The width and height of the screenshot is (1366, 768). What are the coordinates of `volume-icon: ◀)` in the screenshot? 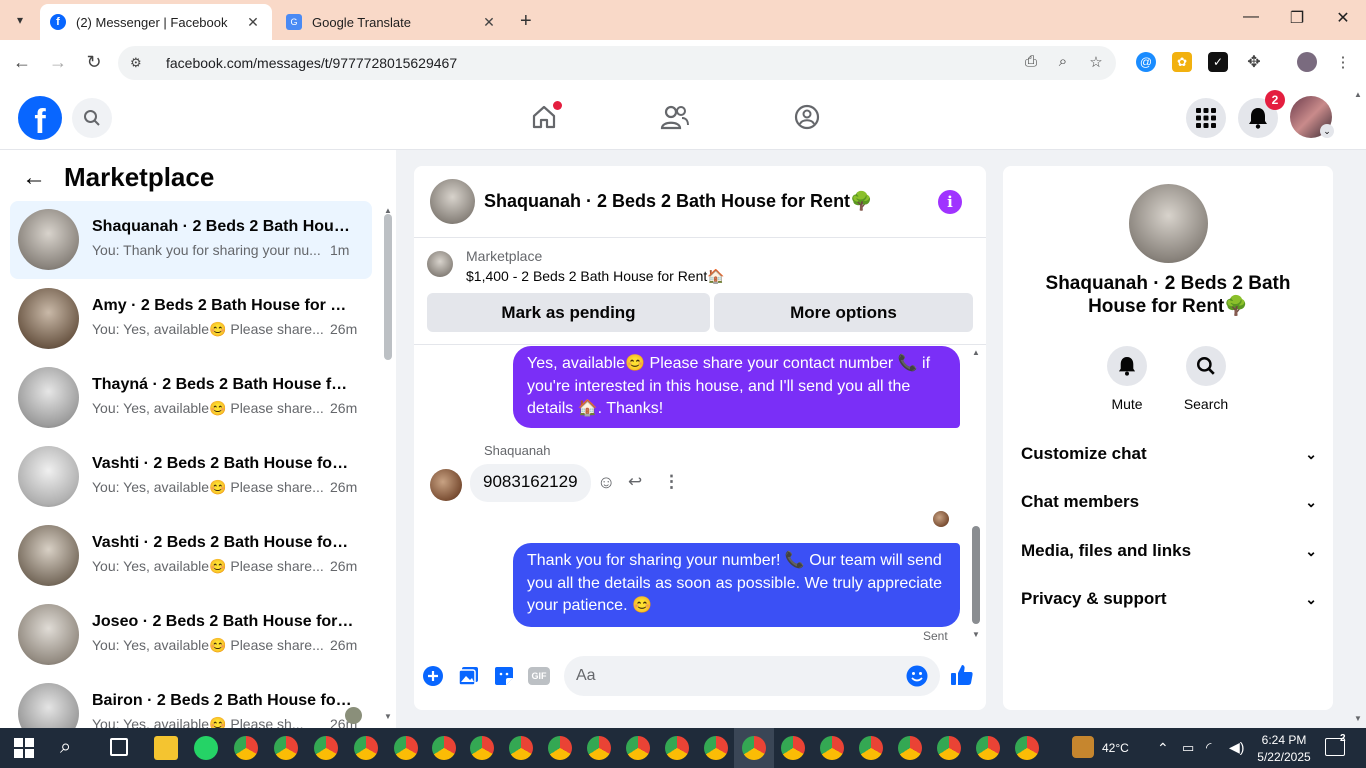 It's located at (1236, 747).